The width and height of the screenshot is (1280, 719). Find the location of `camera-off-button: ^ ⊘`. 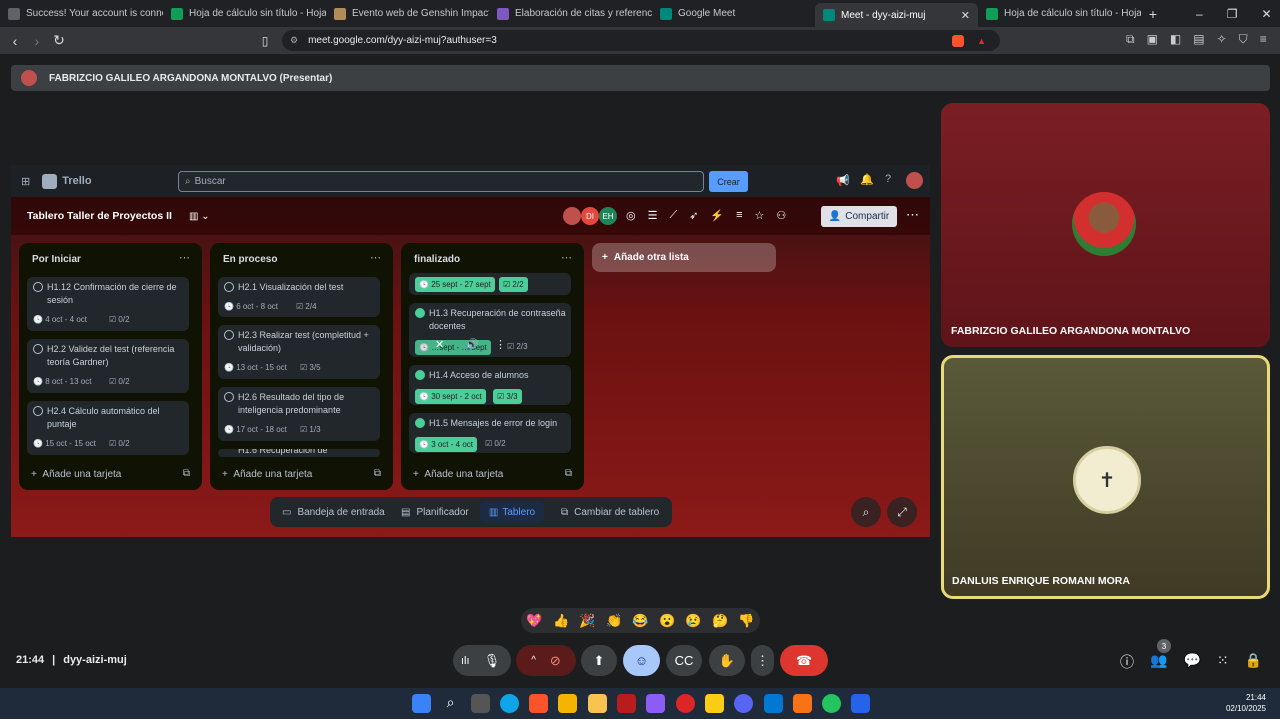

camera-off-button: ^ ⊘ is located at coordinates (546, 660).